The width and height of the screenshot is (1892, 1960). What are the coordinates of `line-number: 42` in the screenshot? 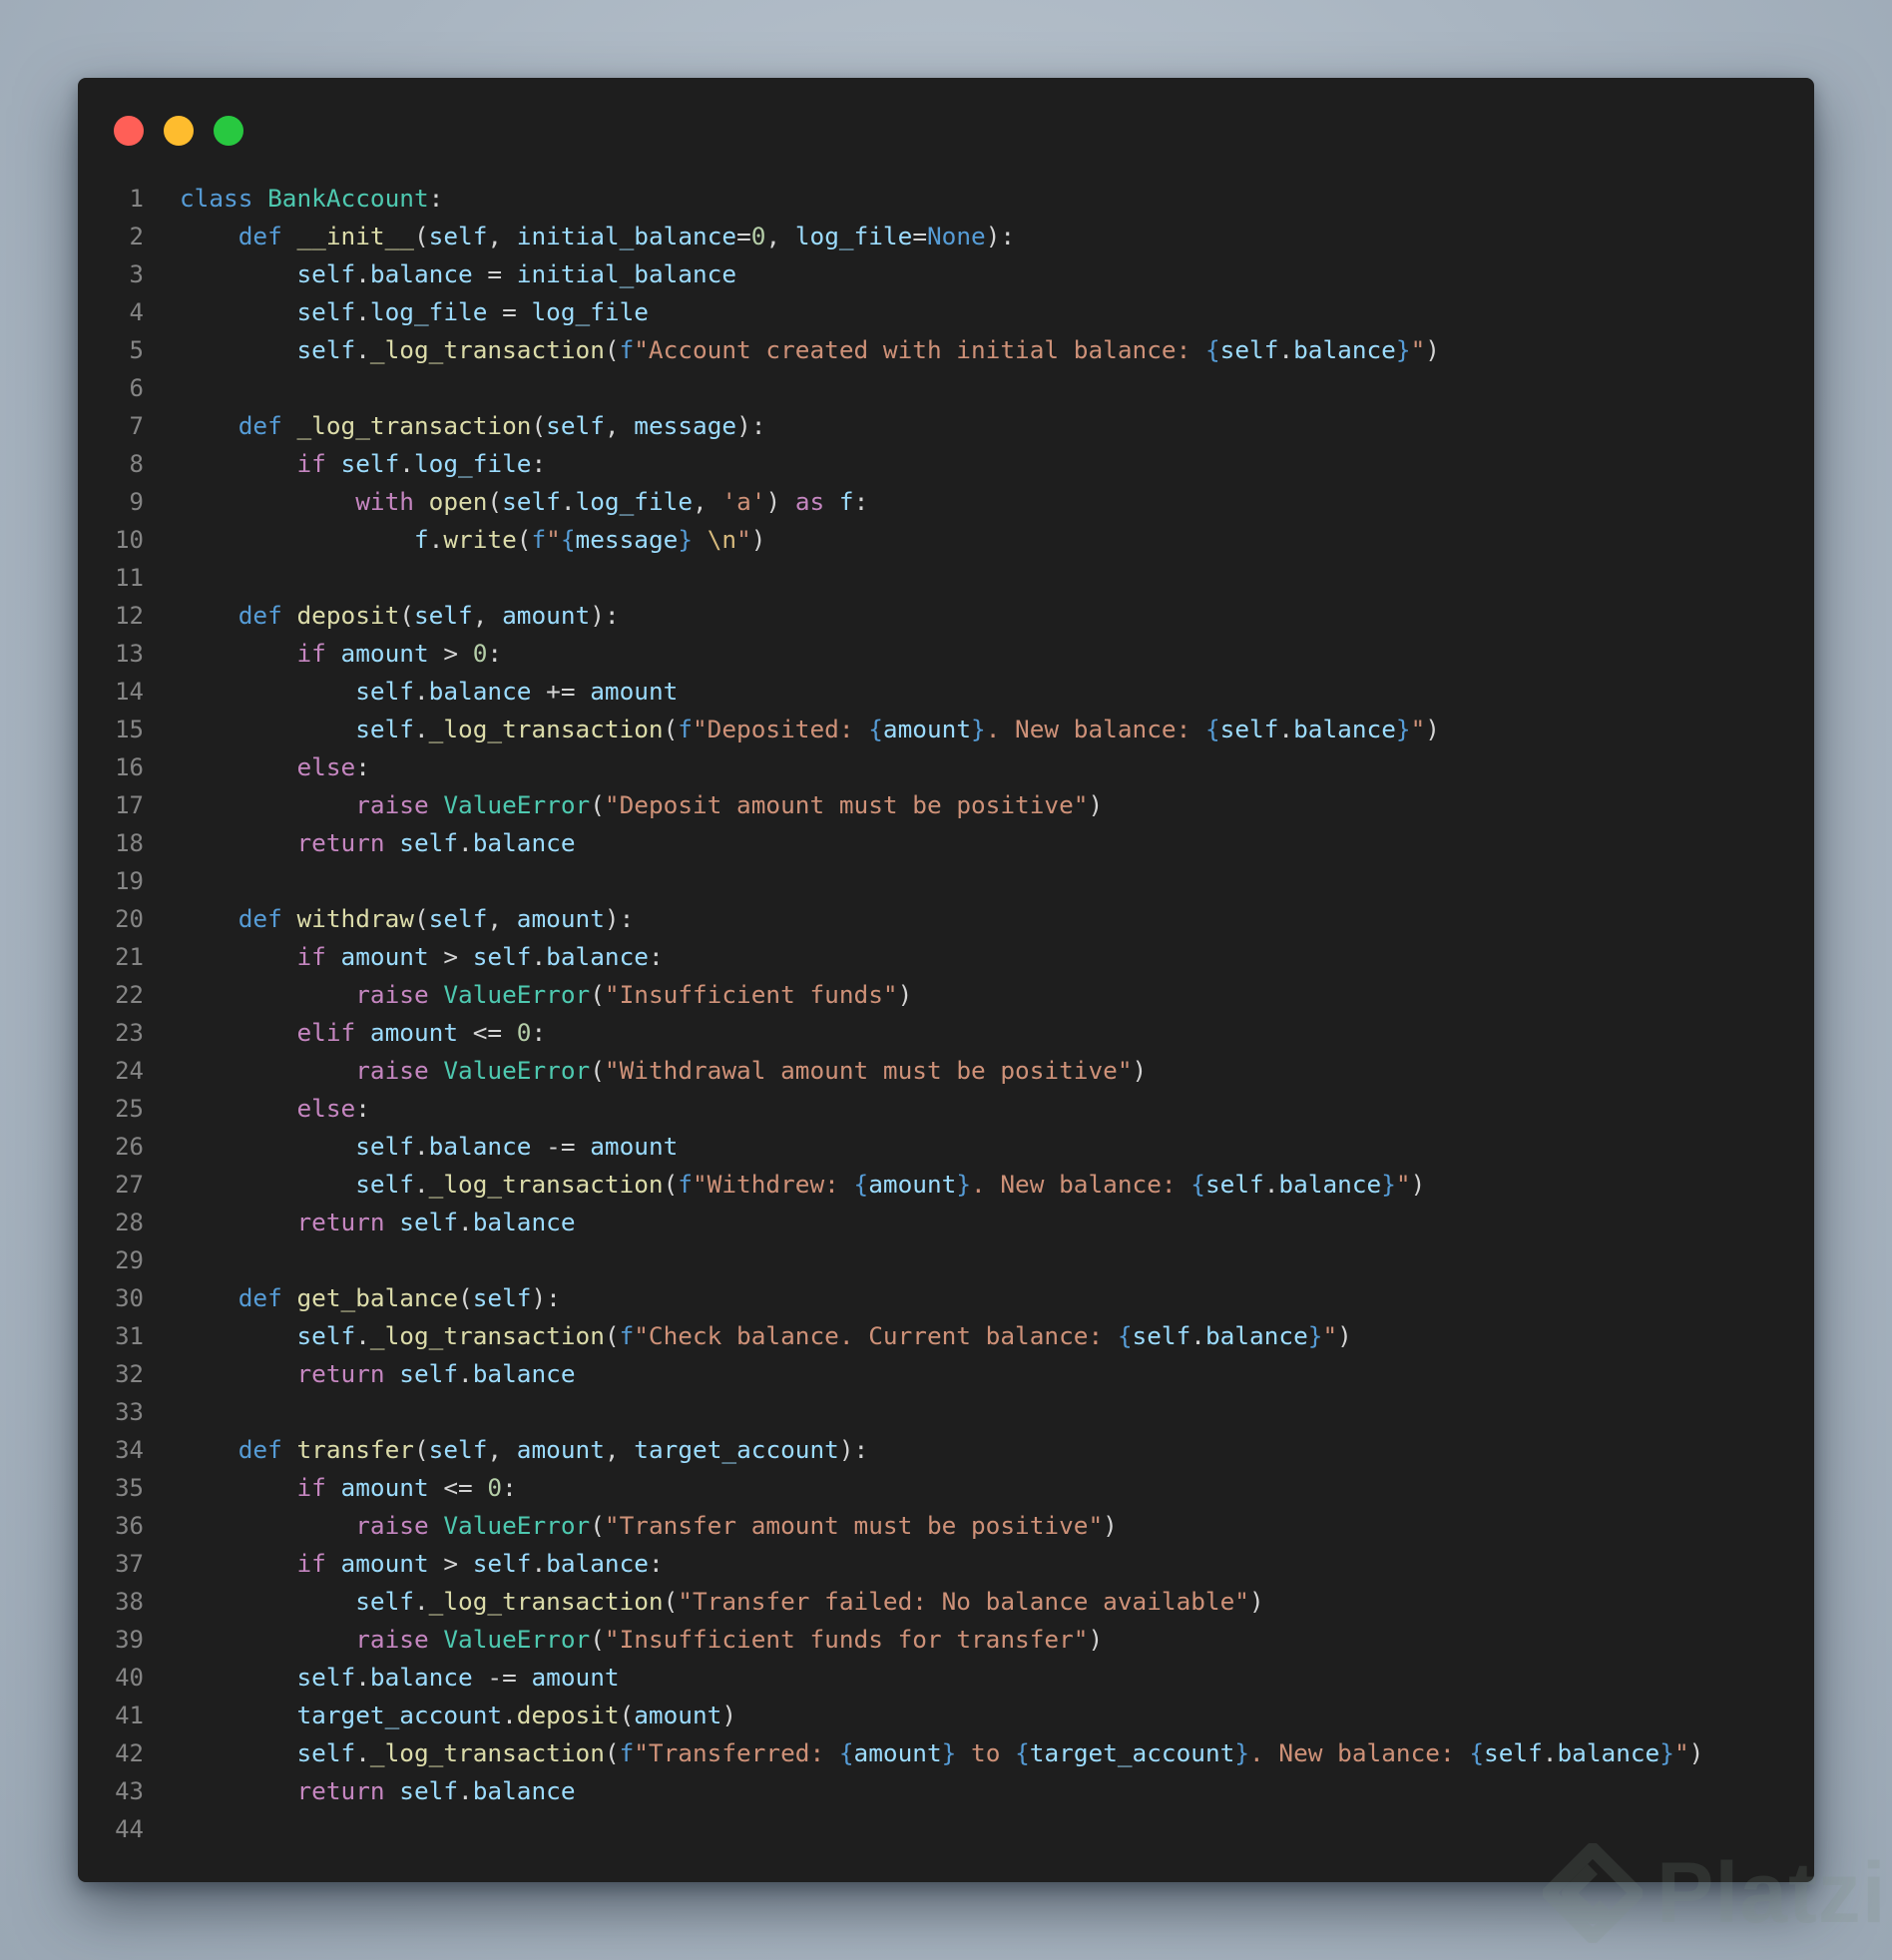 It's located at (129, 1753).